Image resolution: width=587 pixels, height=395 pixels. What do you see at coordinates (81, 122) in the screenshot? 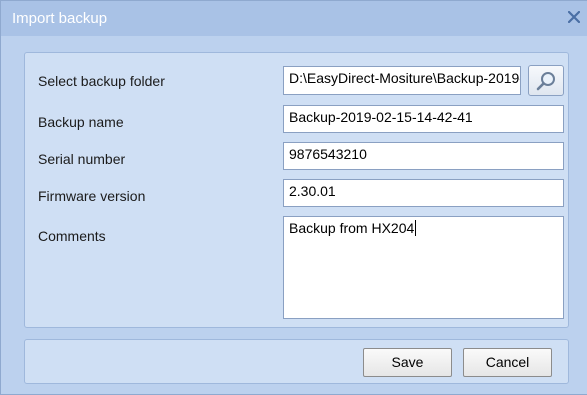
I see `backup-name-label: Backup name` at bounding box center [81, 122].